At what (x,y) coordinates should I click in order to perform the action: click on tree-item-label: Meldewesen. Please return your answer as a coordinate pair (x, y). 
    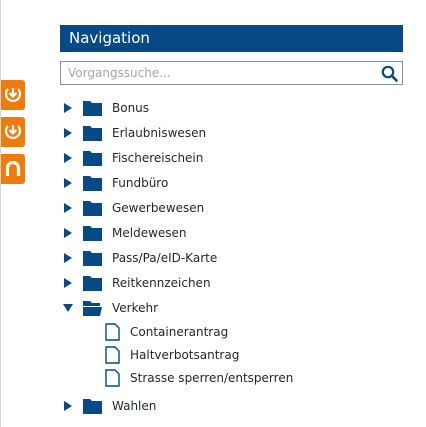
    Looking at the image, I should click on (149, 232).